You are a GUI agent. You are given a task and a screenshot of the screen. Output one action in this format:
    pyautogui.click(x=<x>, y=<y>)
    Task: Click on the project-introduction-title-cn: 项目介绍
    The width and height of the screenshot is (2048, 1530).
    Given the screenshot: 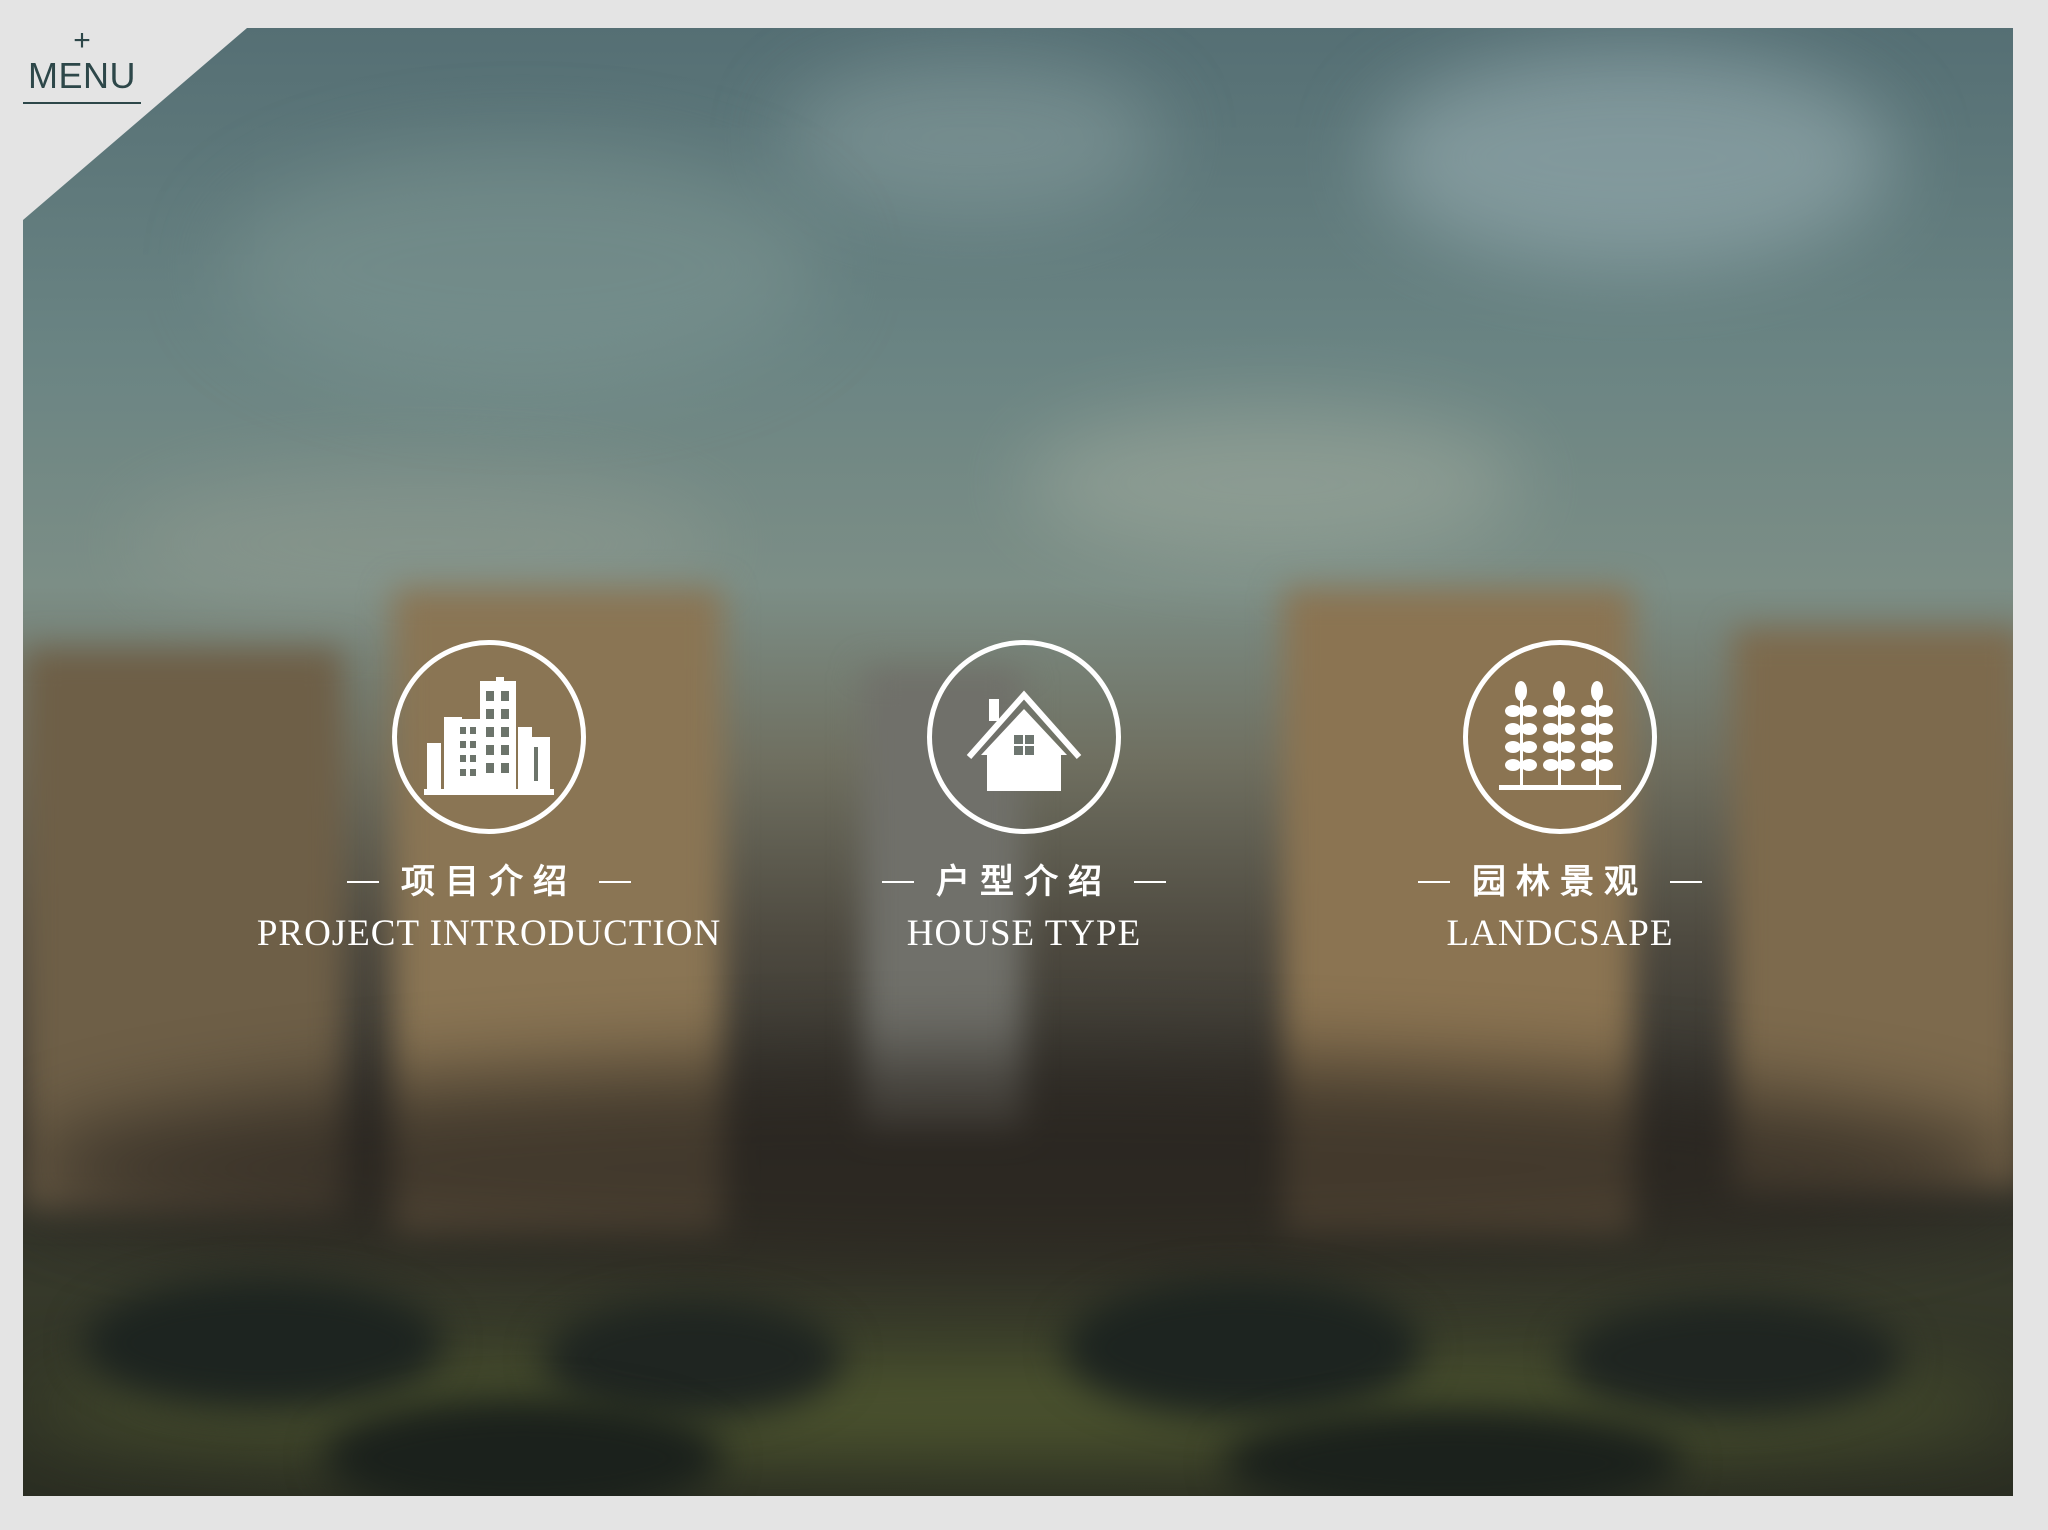 What is the action you would take?
    pyautogui.click(x=489, y=882)
    